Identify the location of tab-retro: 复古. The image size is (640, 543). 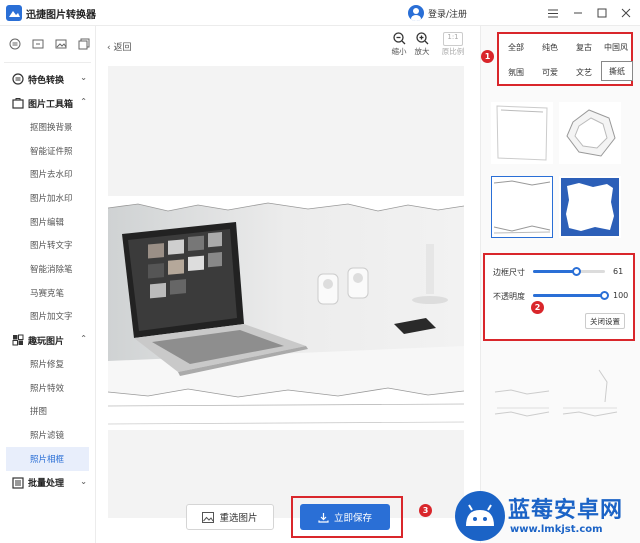
(584, 47).